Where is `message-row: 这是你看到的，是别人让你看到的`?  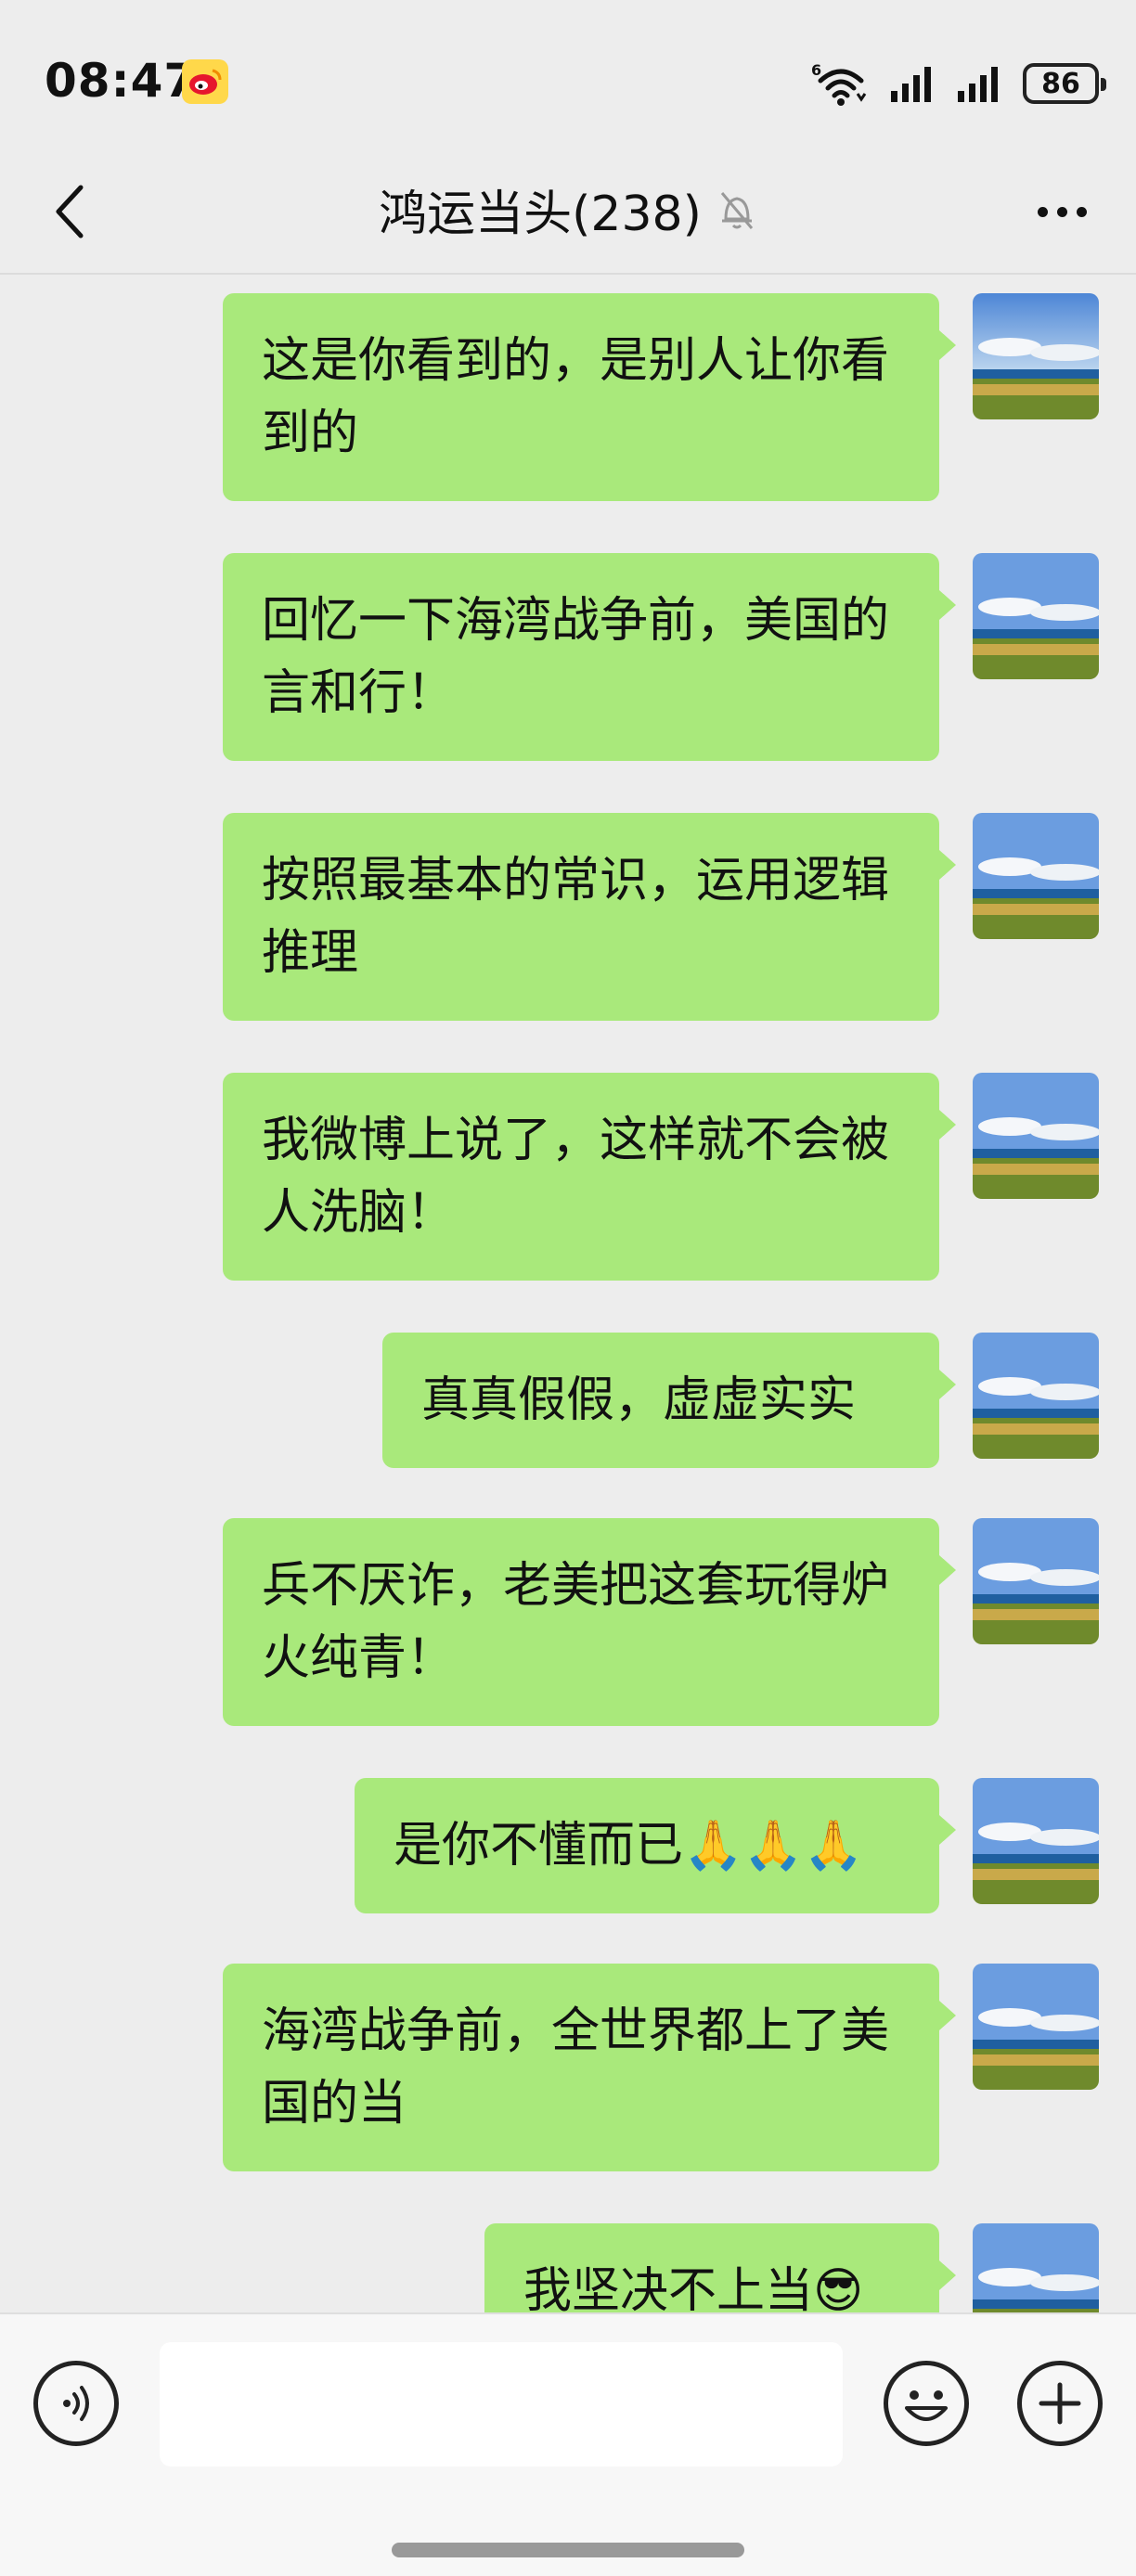
message-row: 这是你看到的，是别人让你看到的 is located at coordinates (661, 397).